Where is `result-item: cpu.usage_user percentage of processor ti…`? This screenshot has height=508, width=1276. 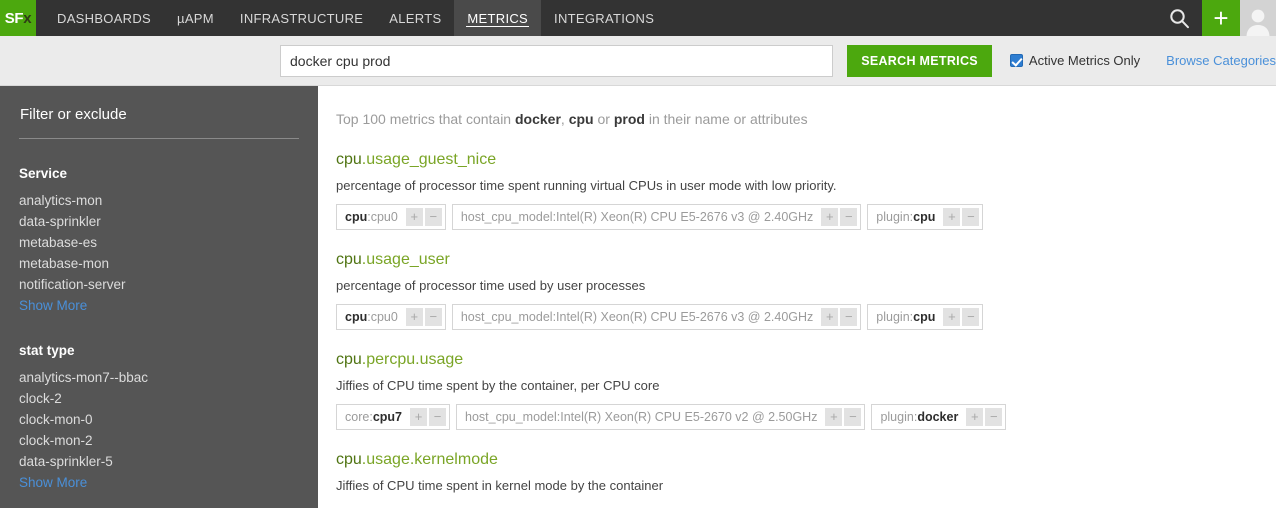 result-item: cpu.usage_user percentage of processor ti… is located at coordinates (806, 290).